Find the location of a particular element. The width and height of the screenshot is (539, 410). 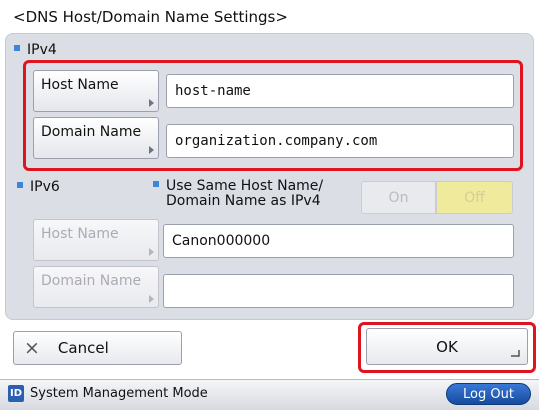

ipv4-section-label: IPv4 is located at coordinates (35, 50).